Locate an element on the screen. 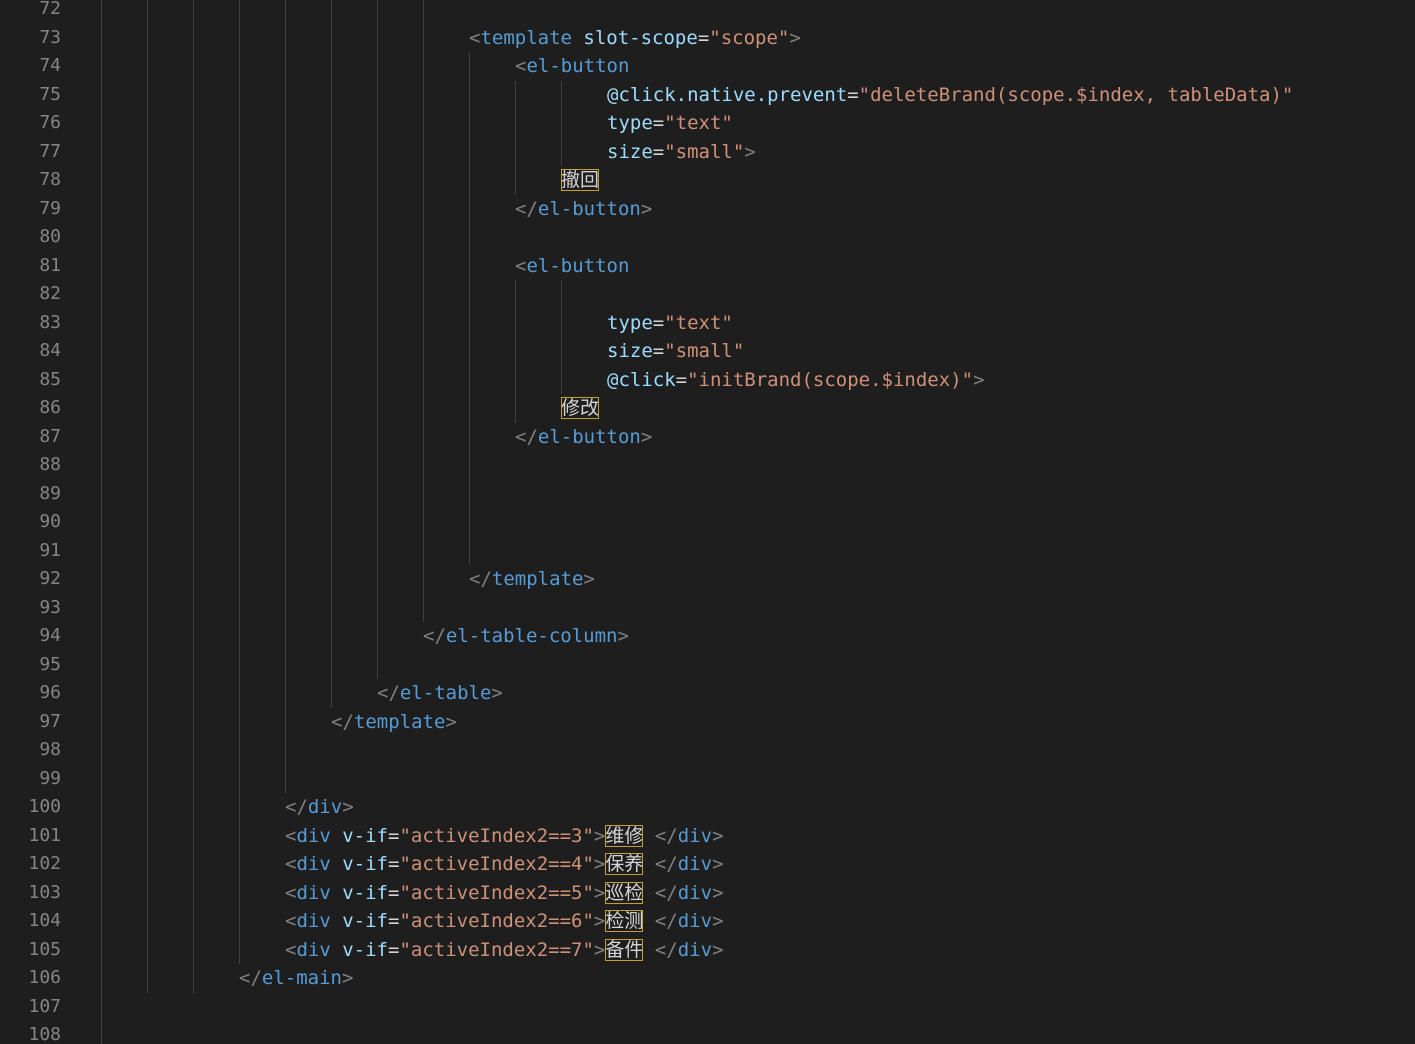 This screenshot has height=1044, width=1415. code-line: 93 is located at coordinates (707, 608).